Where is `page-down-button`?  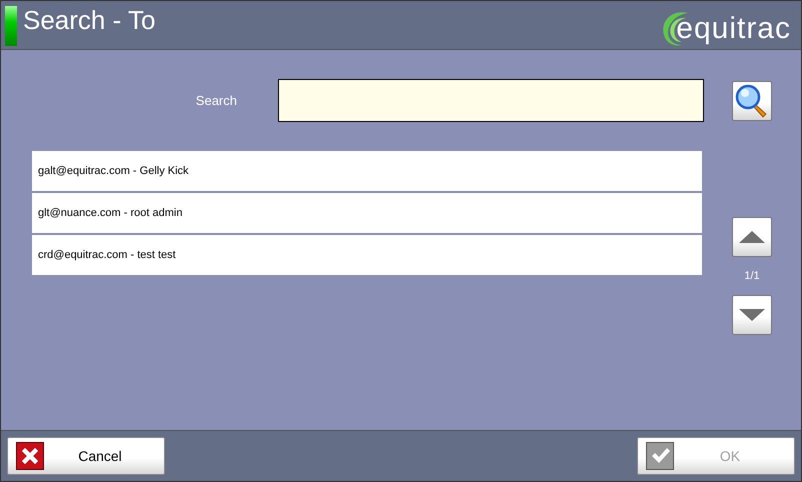 page-down-button is located at coordinates (752, 315).